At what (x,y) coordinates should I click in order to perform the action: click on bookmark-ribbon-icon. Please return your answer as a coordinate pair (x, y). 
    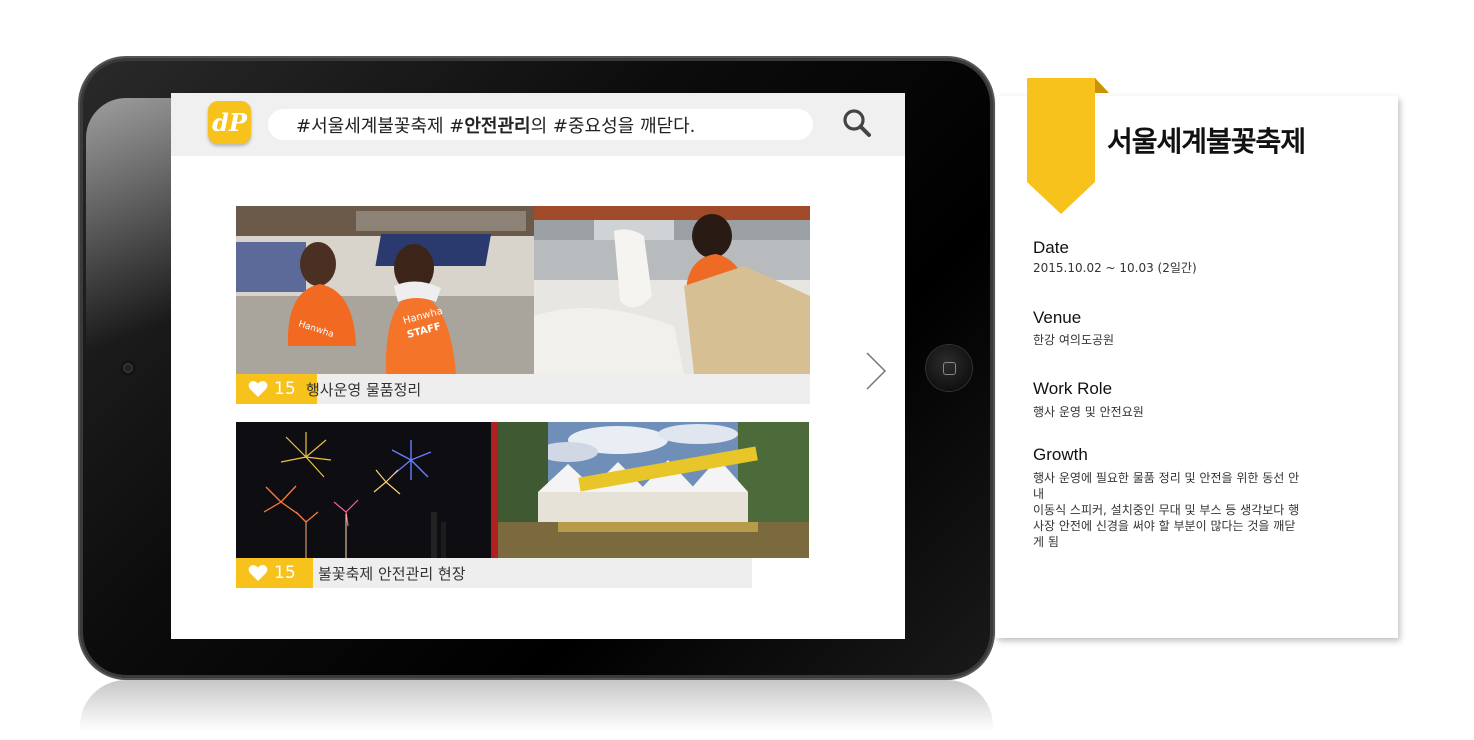
    Looking at the image, I should click on (1068, 146).